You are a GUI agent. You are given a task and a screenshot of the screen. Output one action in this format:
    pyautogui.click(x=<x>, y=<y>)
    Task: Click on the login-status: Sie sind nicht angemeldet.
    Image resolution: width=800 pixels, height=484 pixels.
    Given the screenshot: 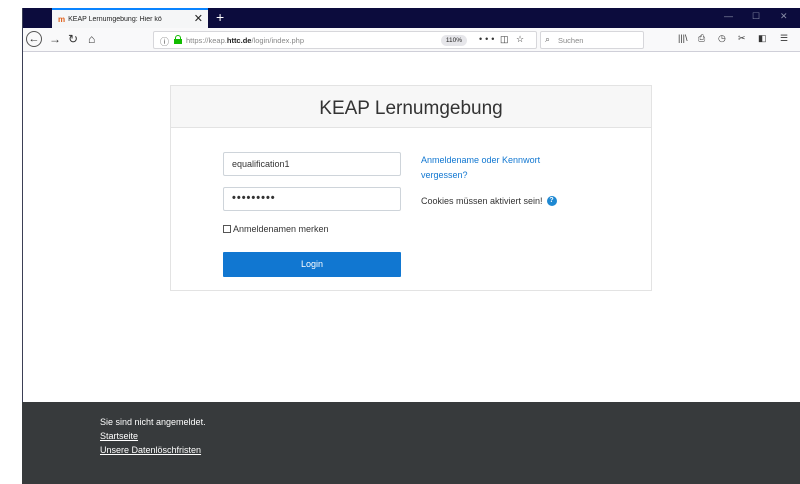 What is the action you would take?
    pyautogui.click(x=153, y=422)
    